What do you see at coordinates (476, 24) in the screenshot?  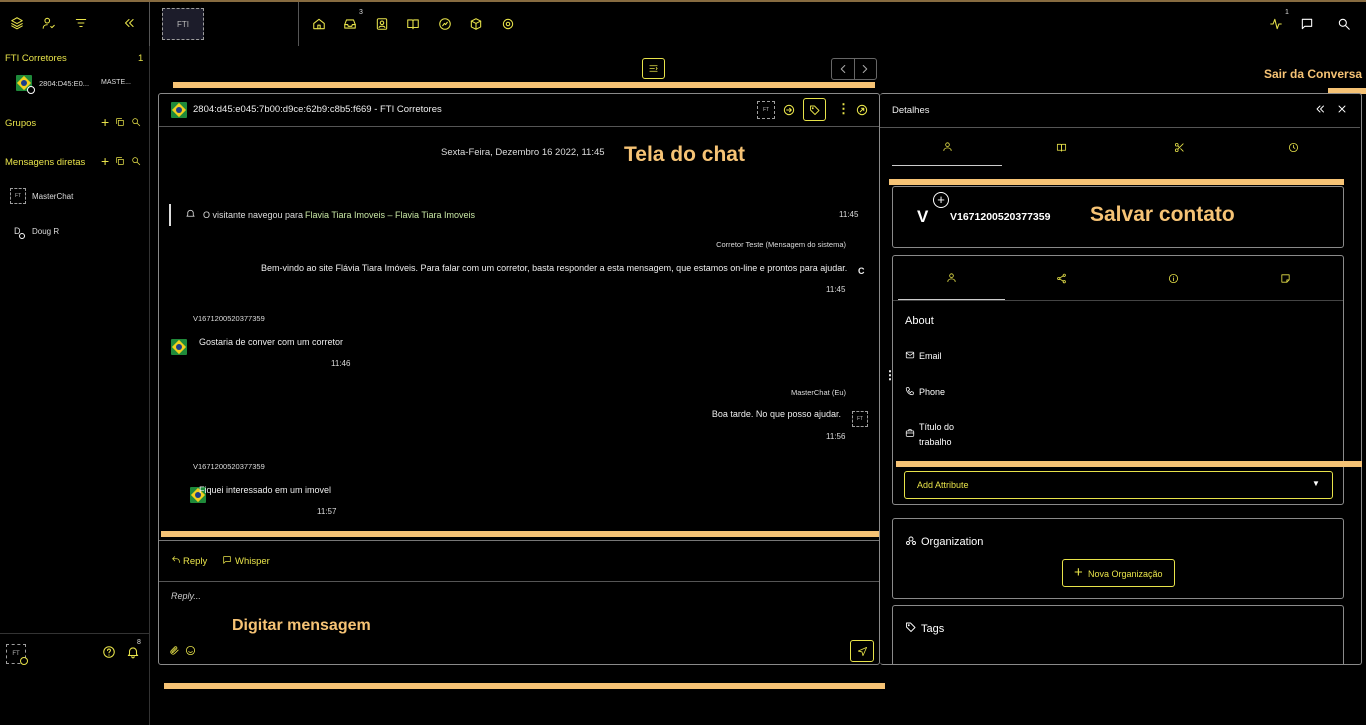 I see `package-icon` at bounding box center [476, 24].